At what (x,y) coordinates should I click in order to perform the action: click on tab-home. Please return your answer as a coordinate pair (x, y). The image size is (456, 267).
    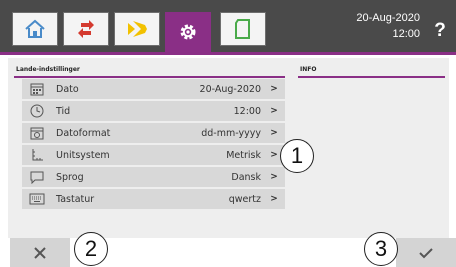
    Looking at the image, I should click on (35, 29).